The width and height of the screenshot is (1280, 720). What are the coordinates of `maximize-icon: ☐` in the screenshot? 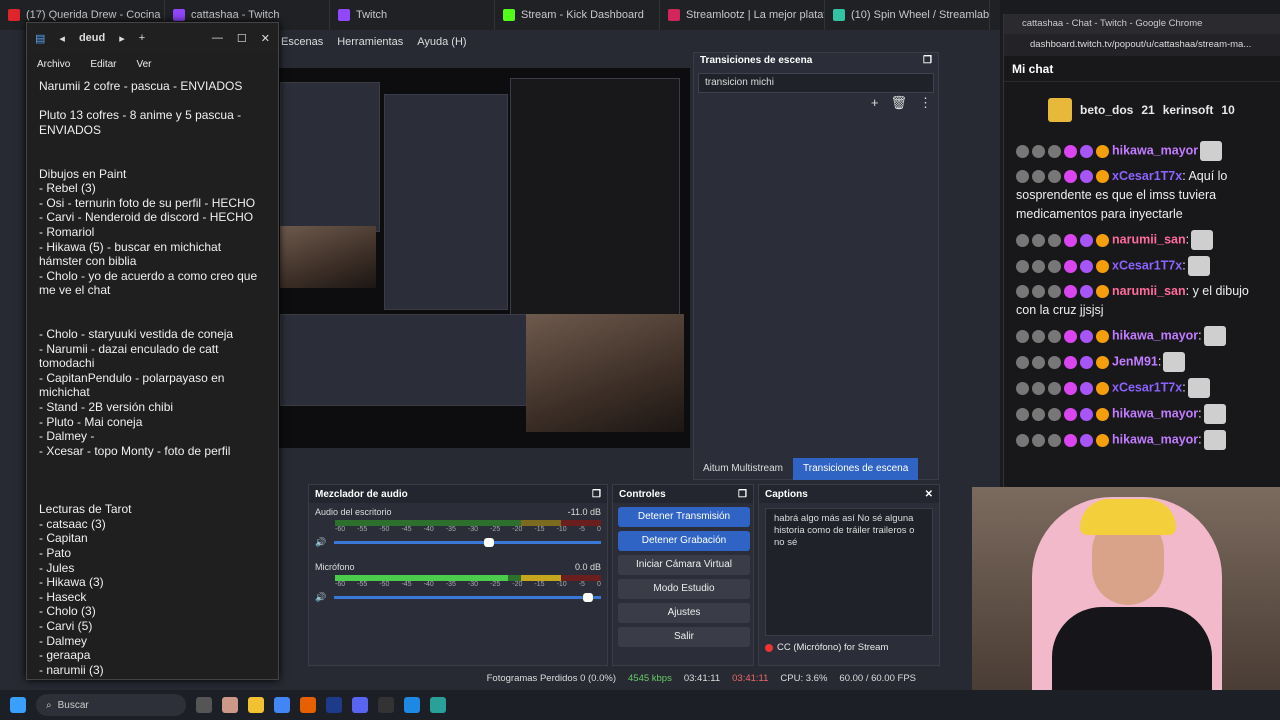 It's located at (242, 38).